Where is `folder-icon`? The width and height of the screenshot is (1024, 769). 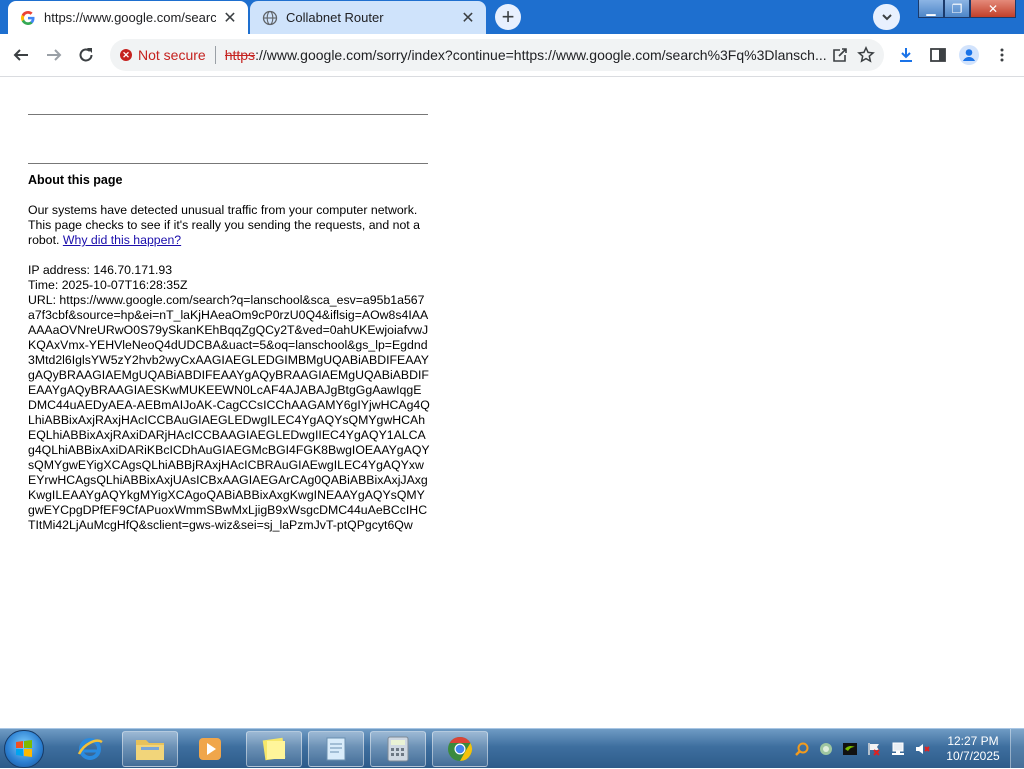 folder-icon is located at coordinates (150, 750).